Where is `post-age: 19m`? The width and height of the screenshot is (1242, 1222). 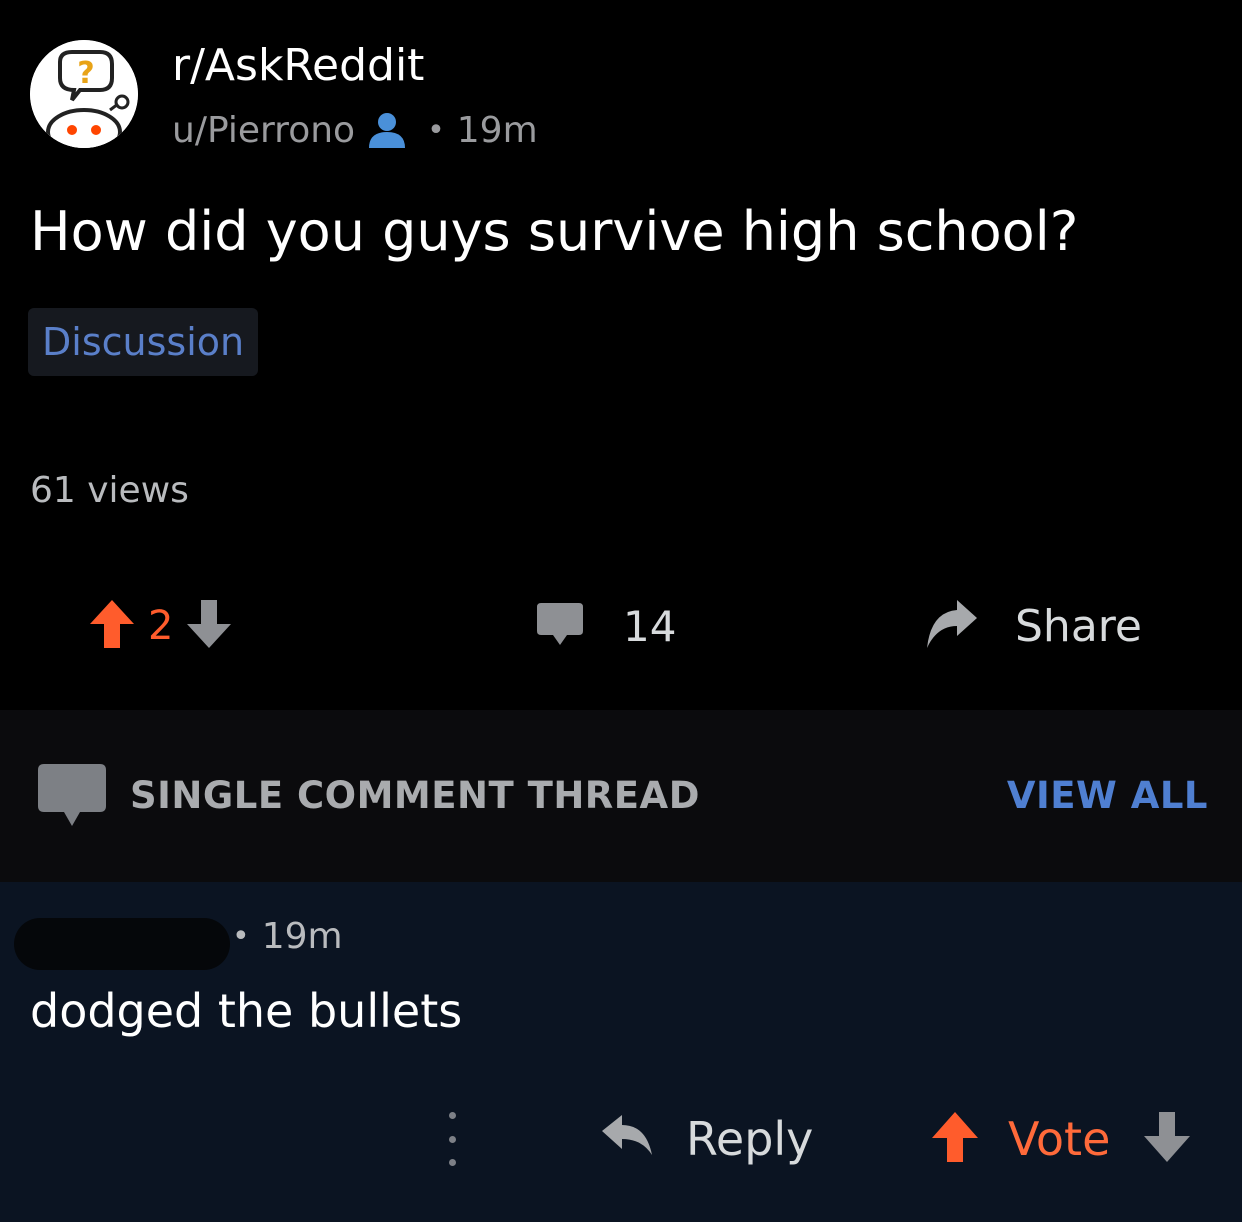 post-age: 19m is located at coordinates (497, 130).